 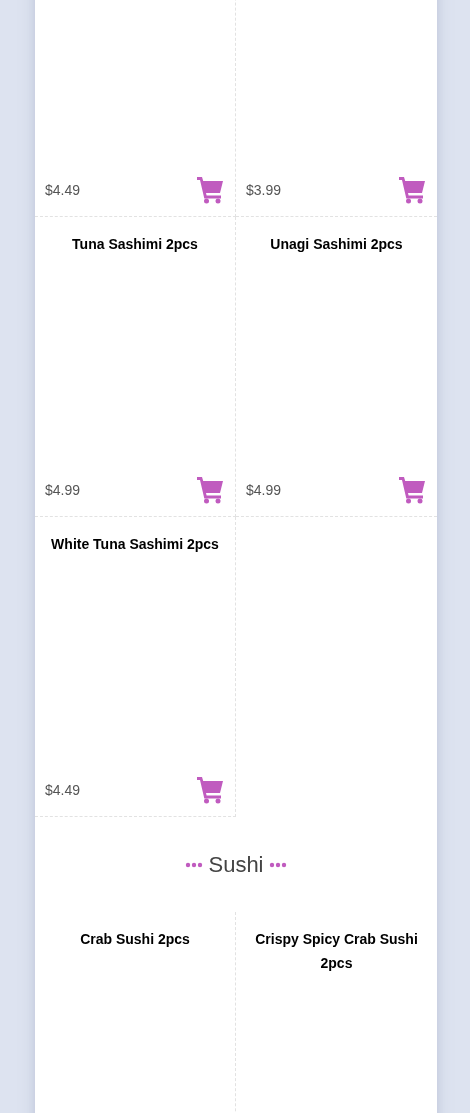 What do you see at coordinates (236, 865) in the screenshot?
I see `section-title: Sushi` at bounding box center [236, 865].